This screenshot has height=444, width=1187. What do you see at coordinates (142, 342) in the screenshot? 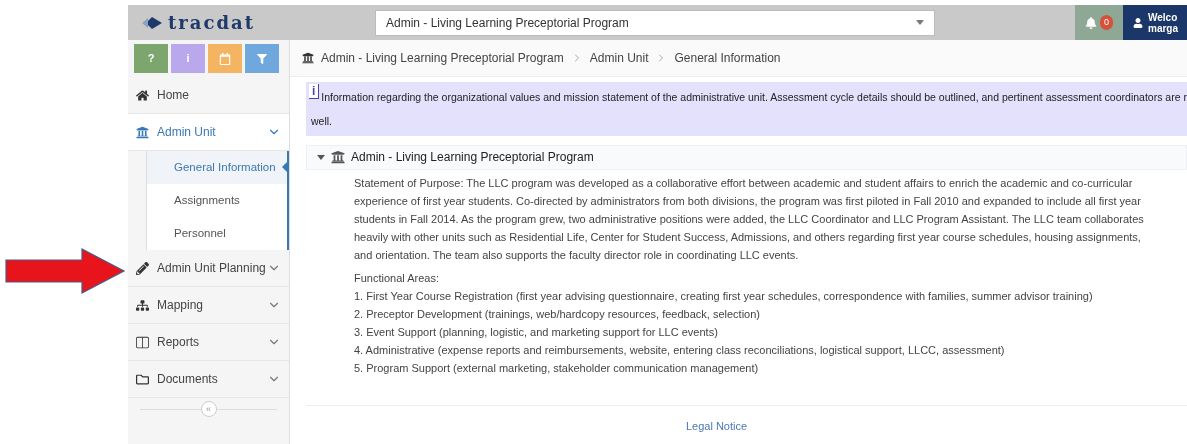
I see `columns-icon` at bounding box center [142, 342].